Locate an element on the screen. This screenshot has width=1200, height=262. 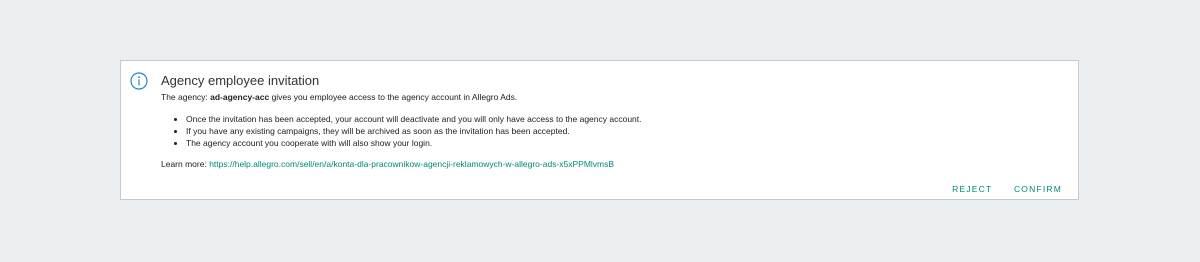
learn-more-label: Learn more: is located at coordinates (185, 164).